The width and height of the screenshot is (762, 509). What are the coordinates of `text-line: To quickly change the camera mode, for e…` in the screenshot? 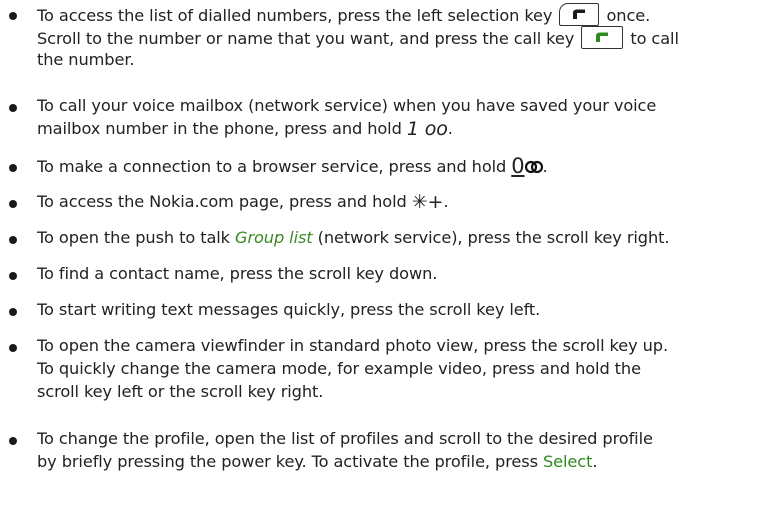 It's located at (339, 368).